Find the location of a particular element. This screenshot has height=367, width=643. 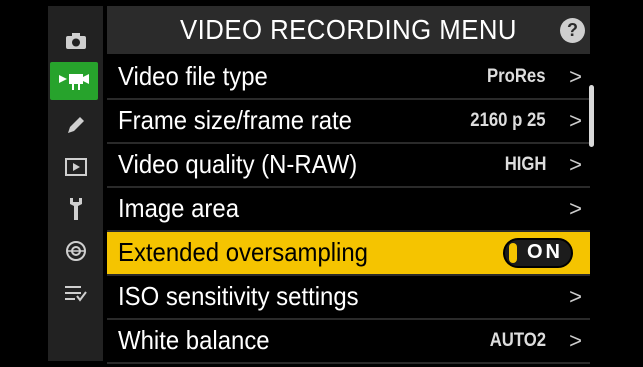

on-off-toggle: ON is located at coordinates (538, 253).